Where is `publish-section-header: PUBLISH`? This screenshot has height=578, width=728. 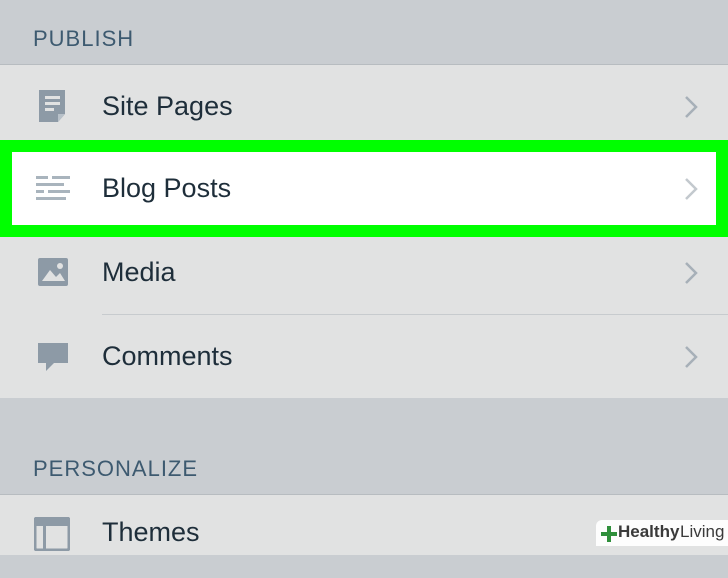
publish-section-header: PUBLISH is located at coordinates (364, 32).